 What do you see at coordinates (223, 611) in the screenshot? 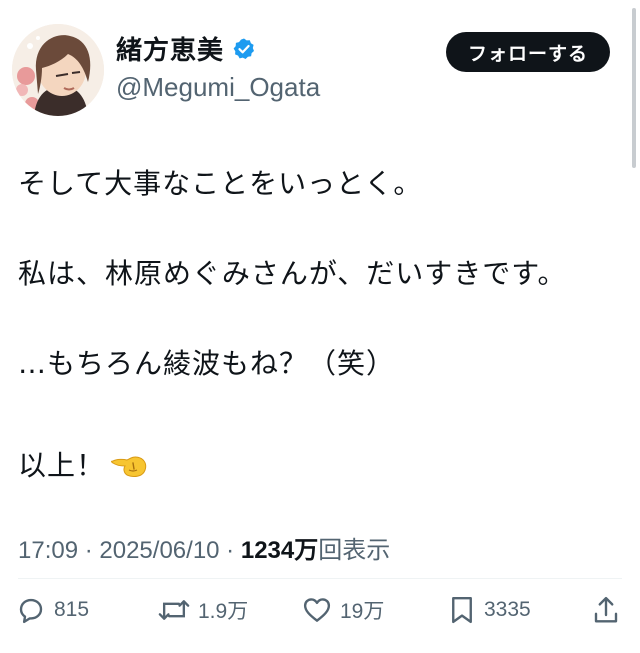
I see `repost-count: 1.9万` at bounding box center [223, 611].